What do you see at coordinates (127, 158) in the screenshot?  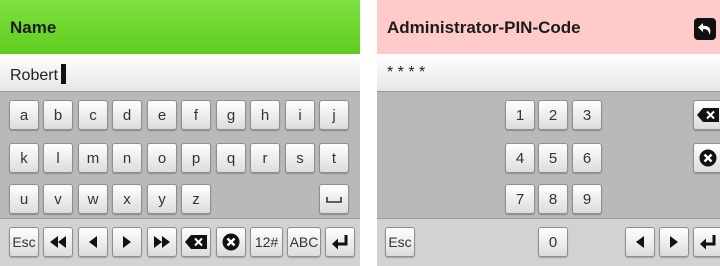 I see `key-n: n` at bounding box center [127, 158].